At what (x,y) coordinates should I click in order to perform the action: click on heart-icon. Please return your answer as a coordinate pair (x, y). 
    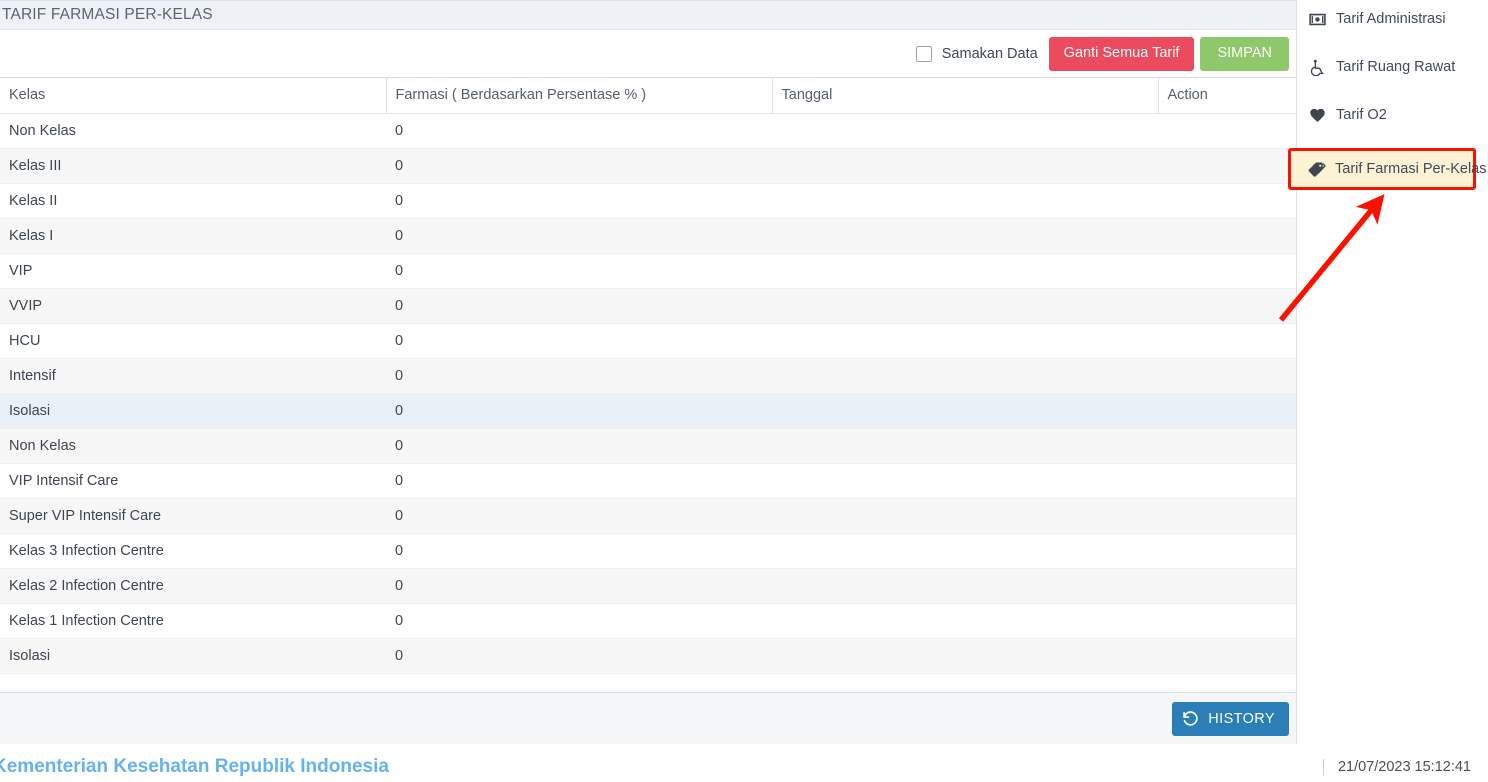
    Looking at the image, I should click on (1317, 115).